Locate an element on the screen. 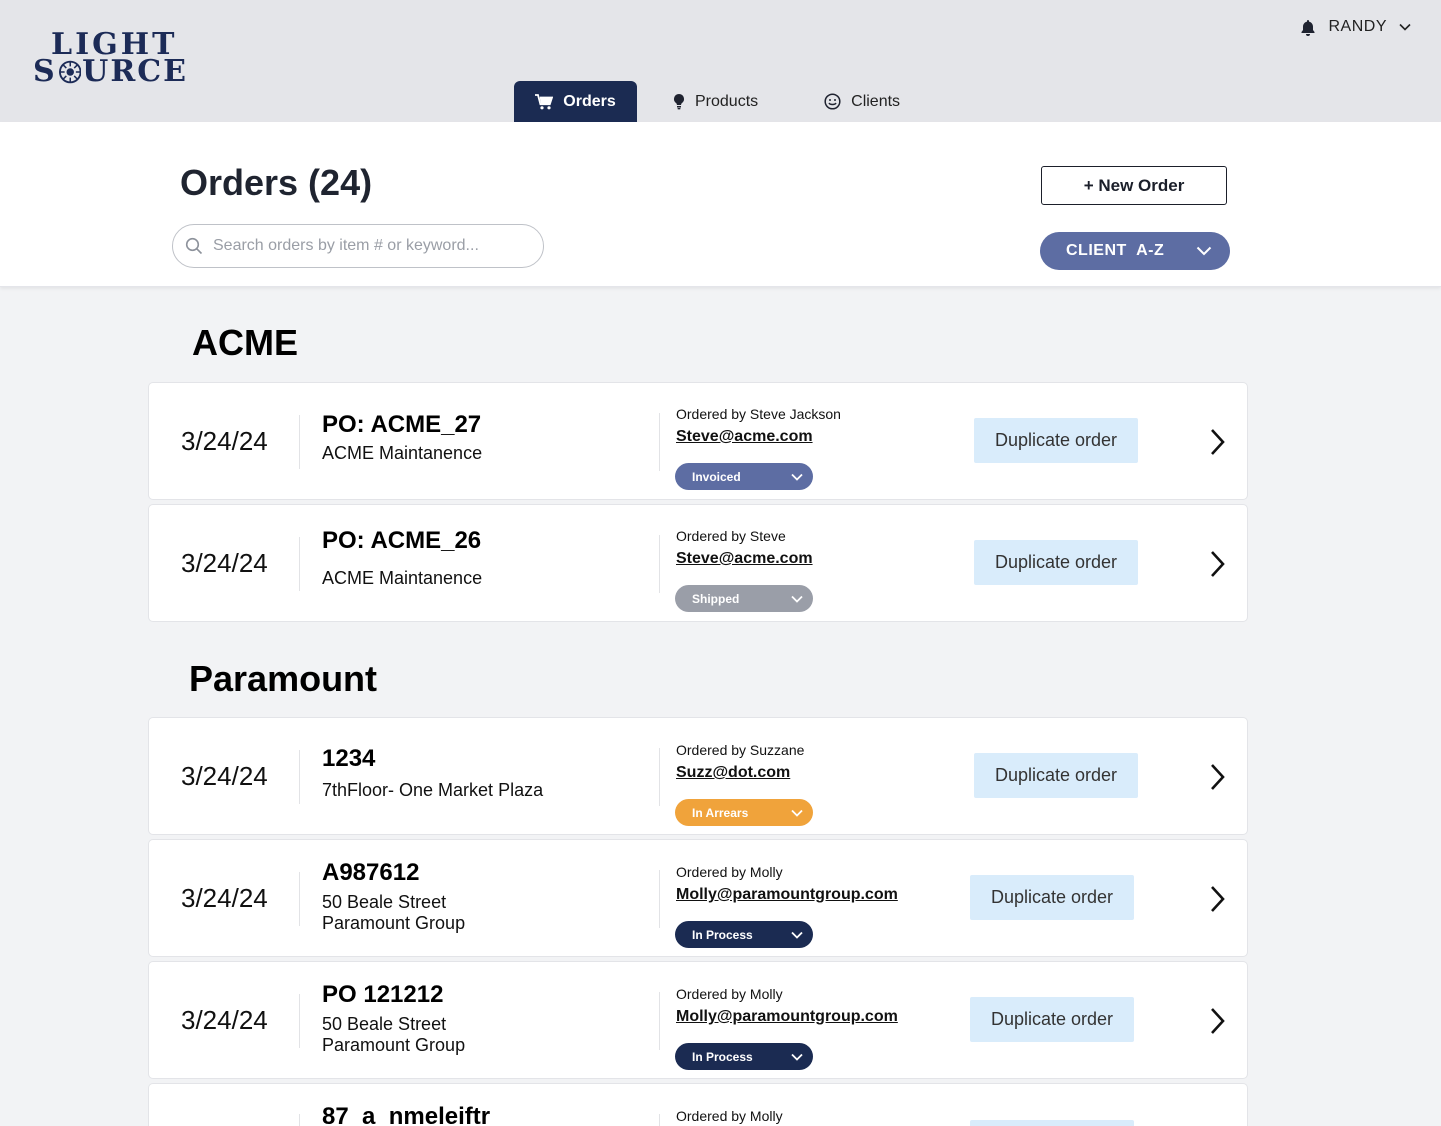 The width and height of the screenshot is (1441, 1126). tab-products: Products is located at coordinates (715, 101).